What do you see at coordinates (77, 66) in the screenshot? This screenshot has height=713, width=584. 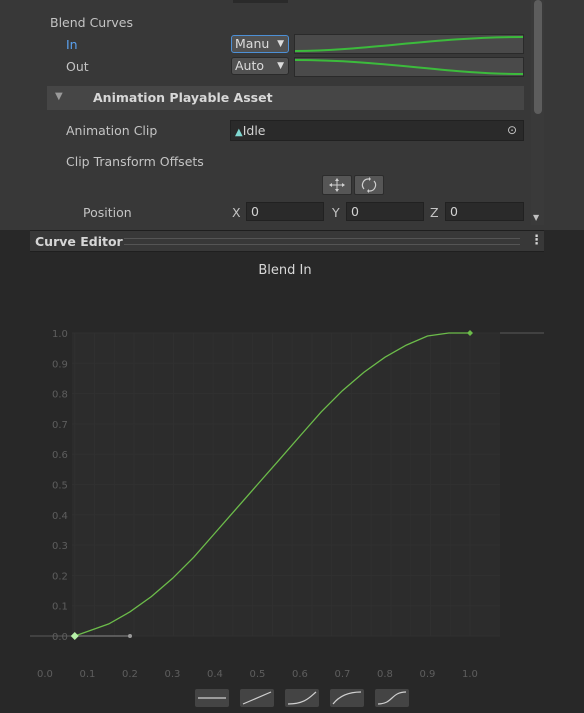 I see `blend-out-label: Out` at bounding box center [77, 66].